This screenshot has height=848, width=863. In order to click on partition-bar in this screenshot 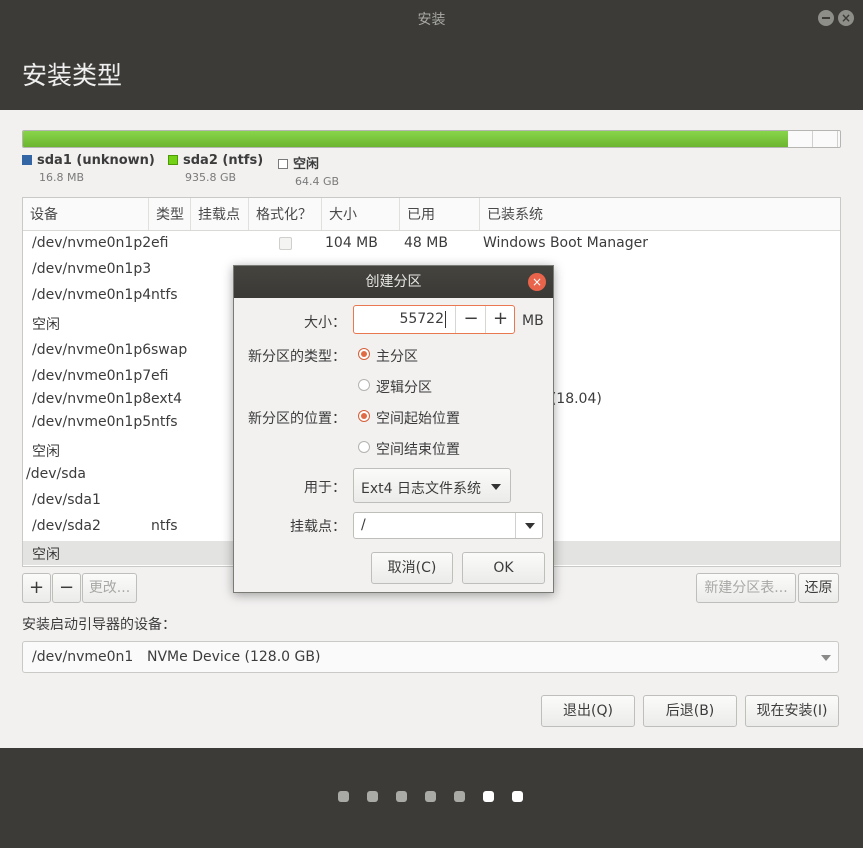, I will do `click(431, 139)`.